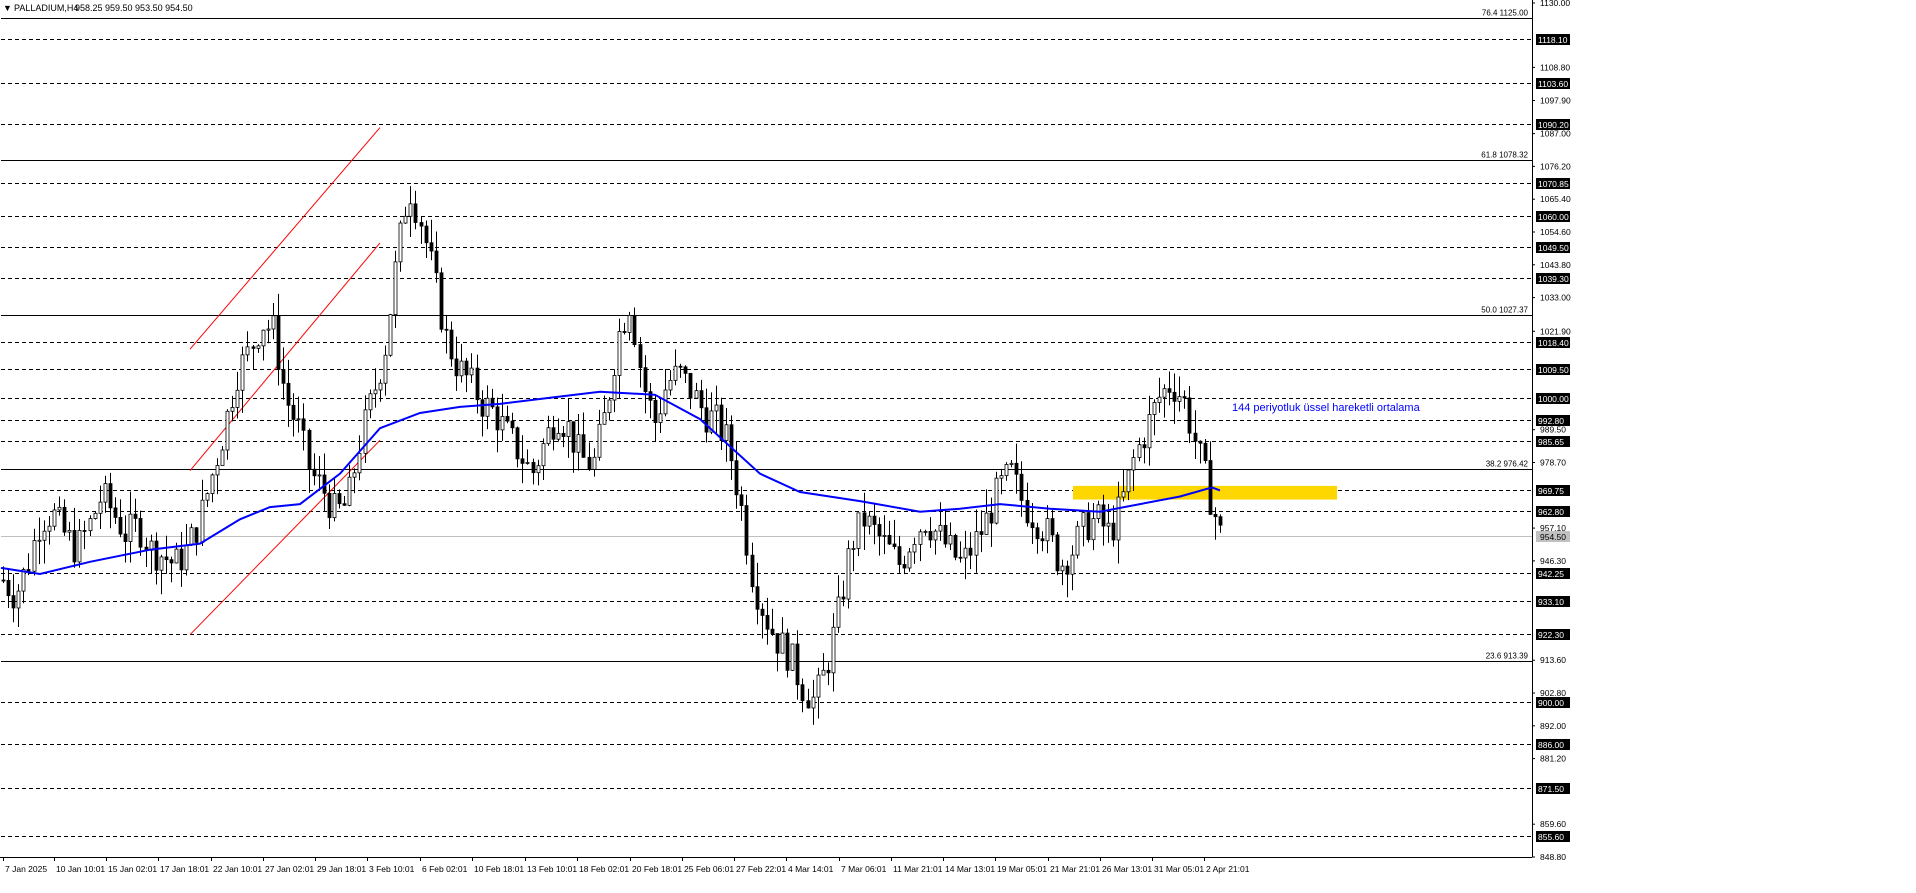 Image resolution: width=1916 pixels, height=893 pixels. What do you see at coordinates (1179, 869) in the screenshot?
I see `x-tick-label: 31 Mar 05:01` at bounding box center [1179, 869].